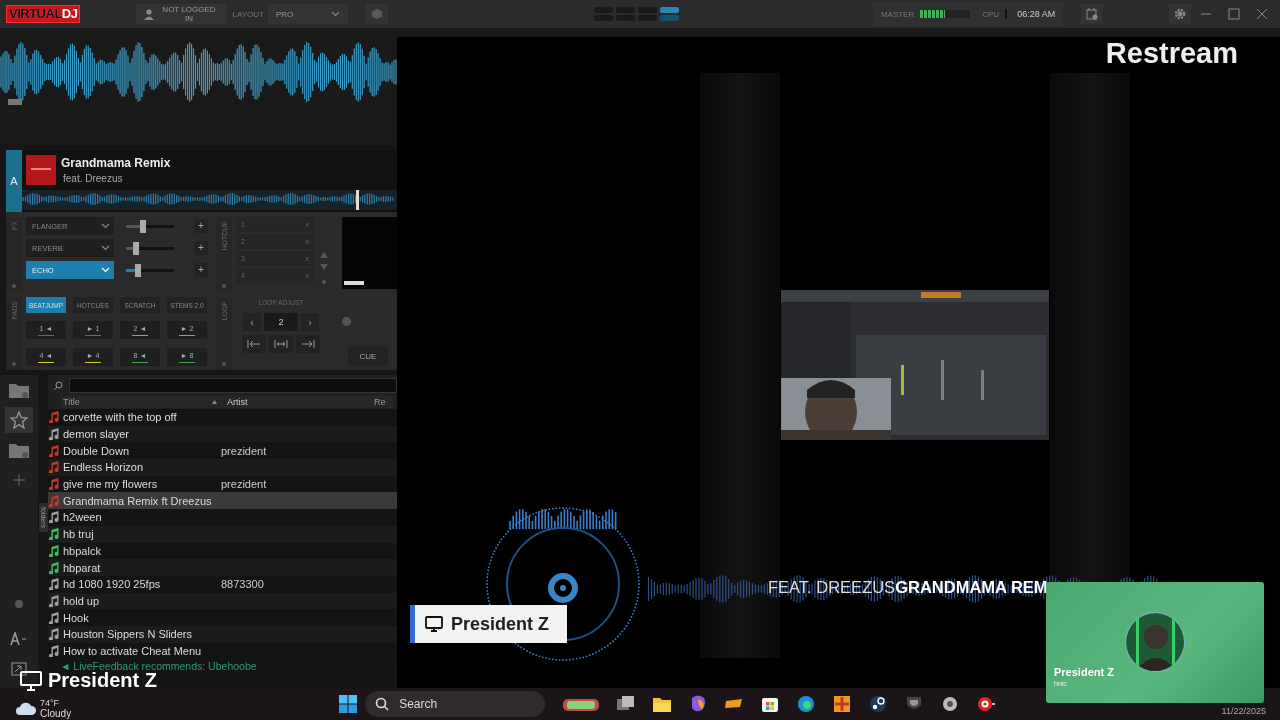 Image resolution: width=1280 pixels, height=720 pixels. I want to click on favorites-button, so click(19, 420).